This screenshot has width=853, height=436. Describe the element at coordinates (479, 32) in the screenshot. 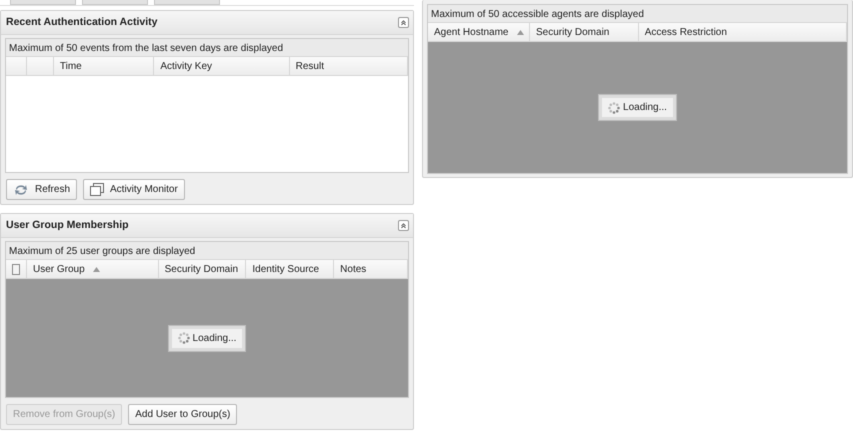

I see `column-header: Agent Hostname` at that location.